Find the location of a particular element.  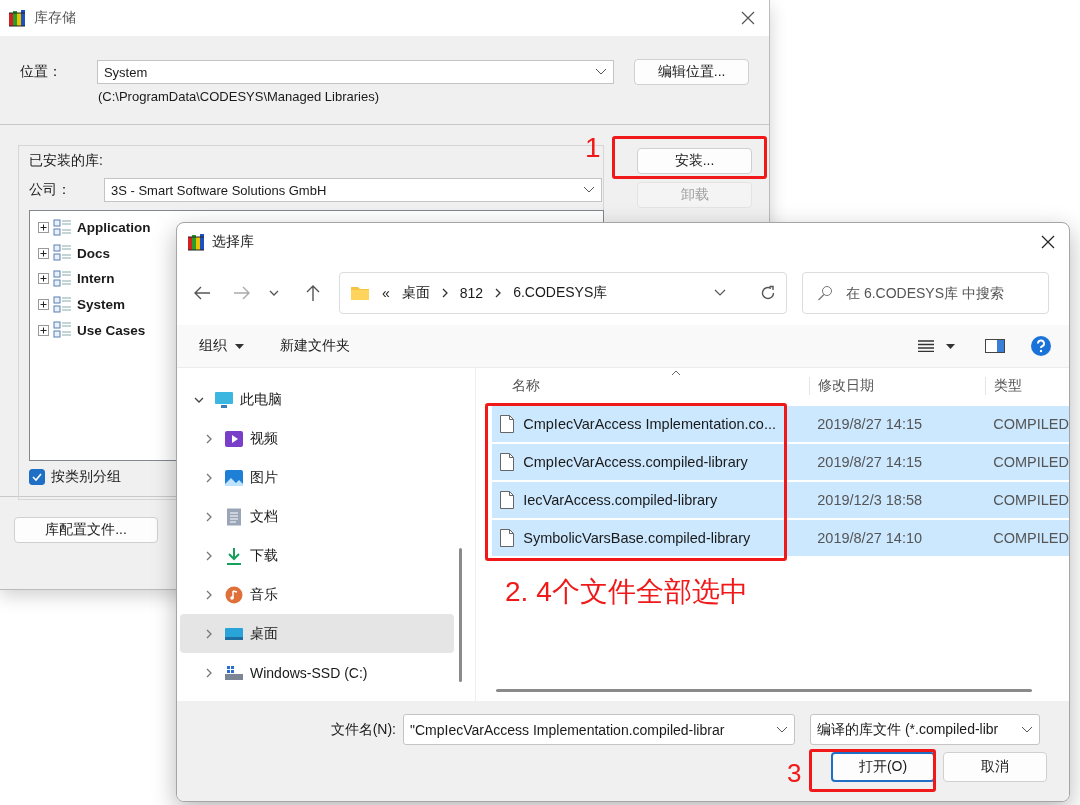

tree-item: Docs is located at coordinates (93, 253).